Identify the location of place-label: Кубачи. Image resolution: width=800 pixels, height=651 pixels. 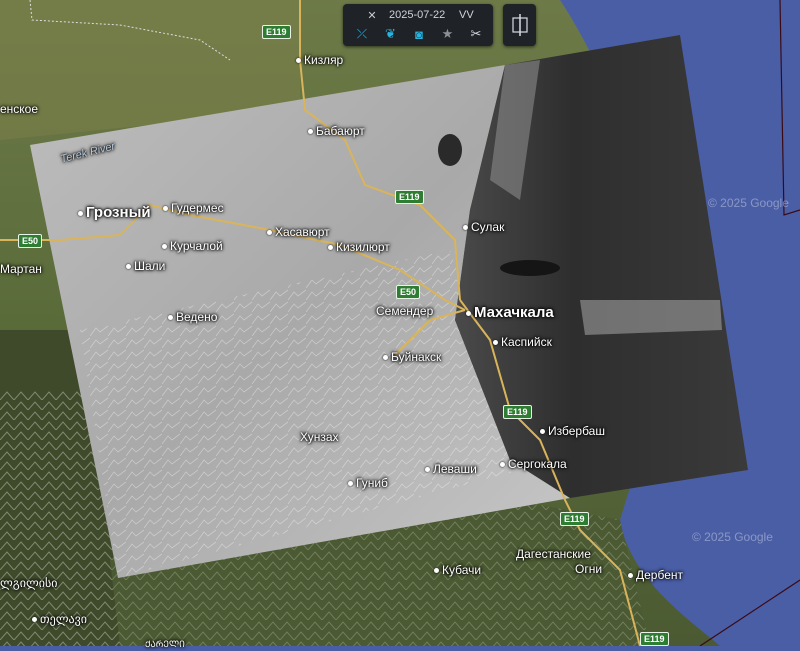
(457, 570).